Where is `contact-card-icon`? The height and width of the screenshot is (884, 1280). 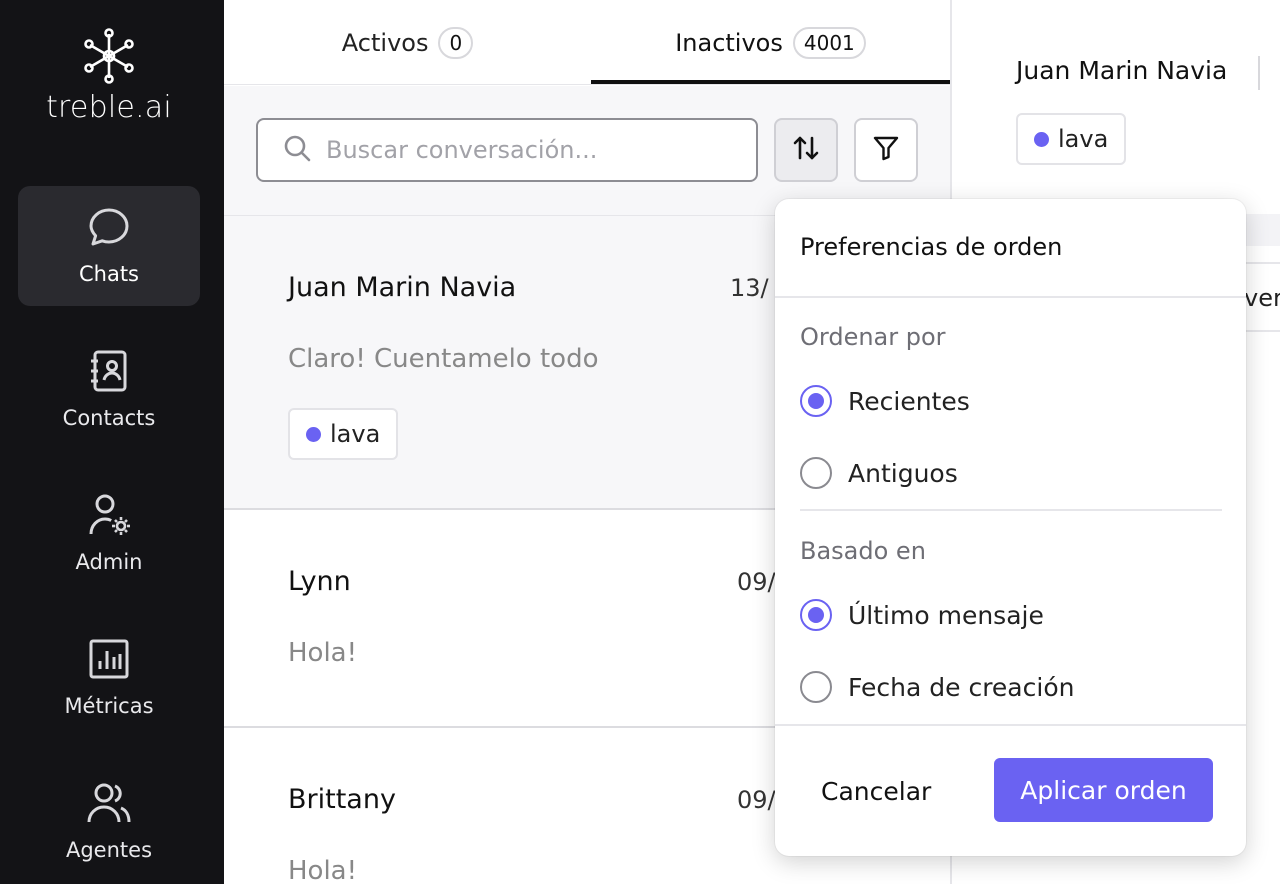 contact-card-icon is located at coordinates (109, 371).